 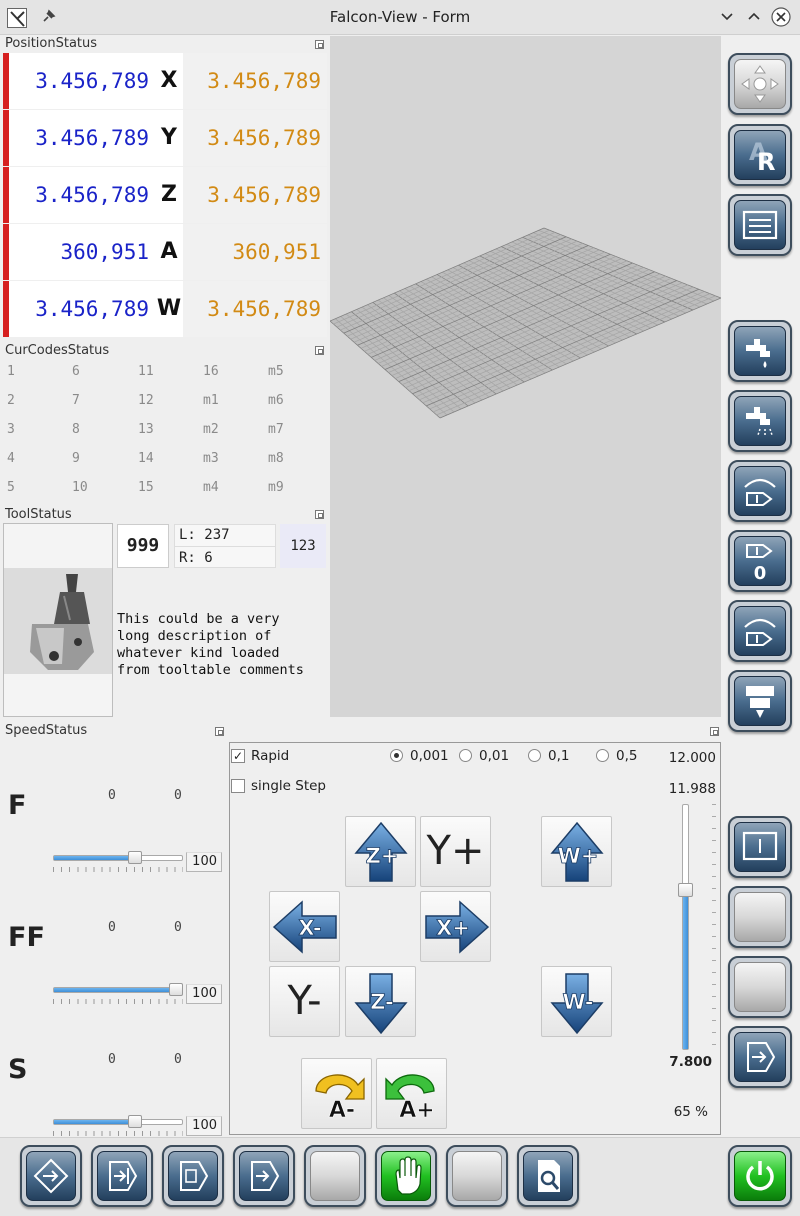 I want to click on start-icon, so click(x=51, y=1176).